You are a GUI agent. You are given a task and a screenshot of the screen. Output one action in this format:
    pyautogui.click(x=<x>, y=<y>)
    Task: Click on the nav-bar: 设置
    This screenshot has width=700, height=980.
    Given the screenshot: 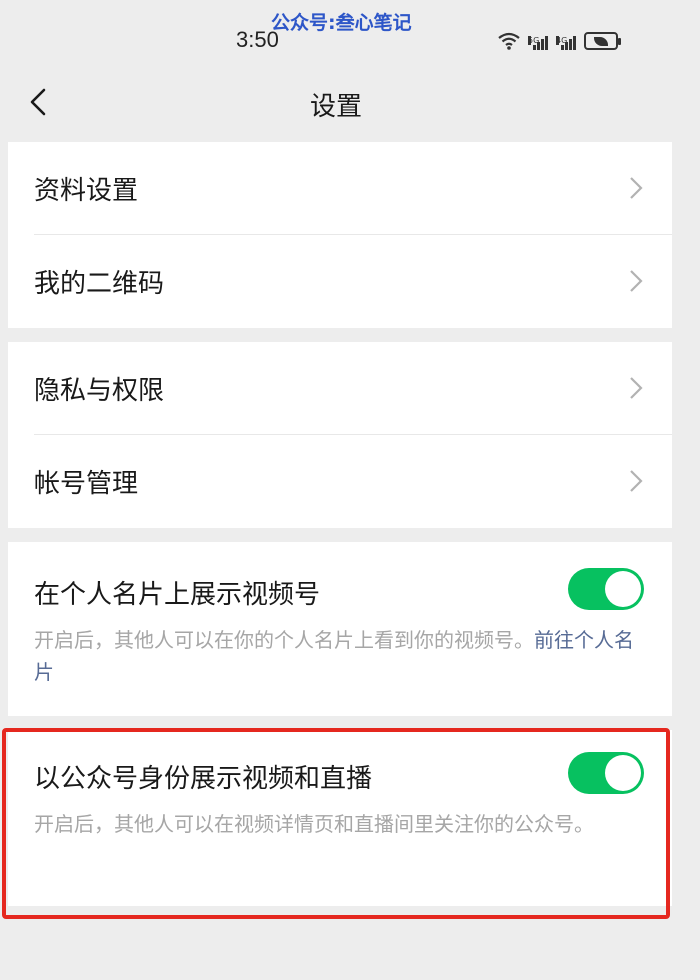 What is the action you would take?
    pyautogui.click(x=350, y=106)
    